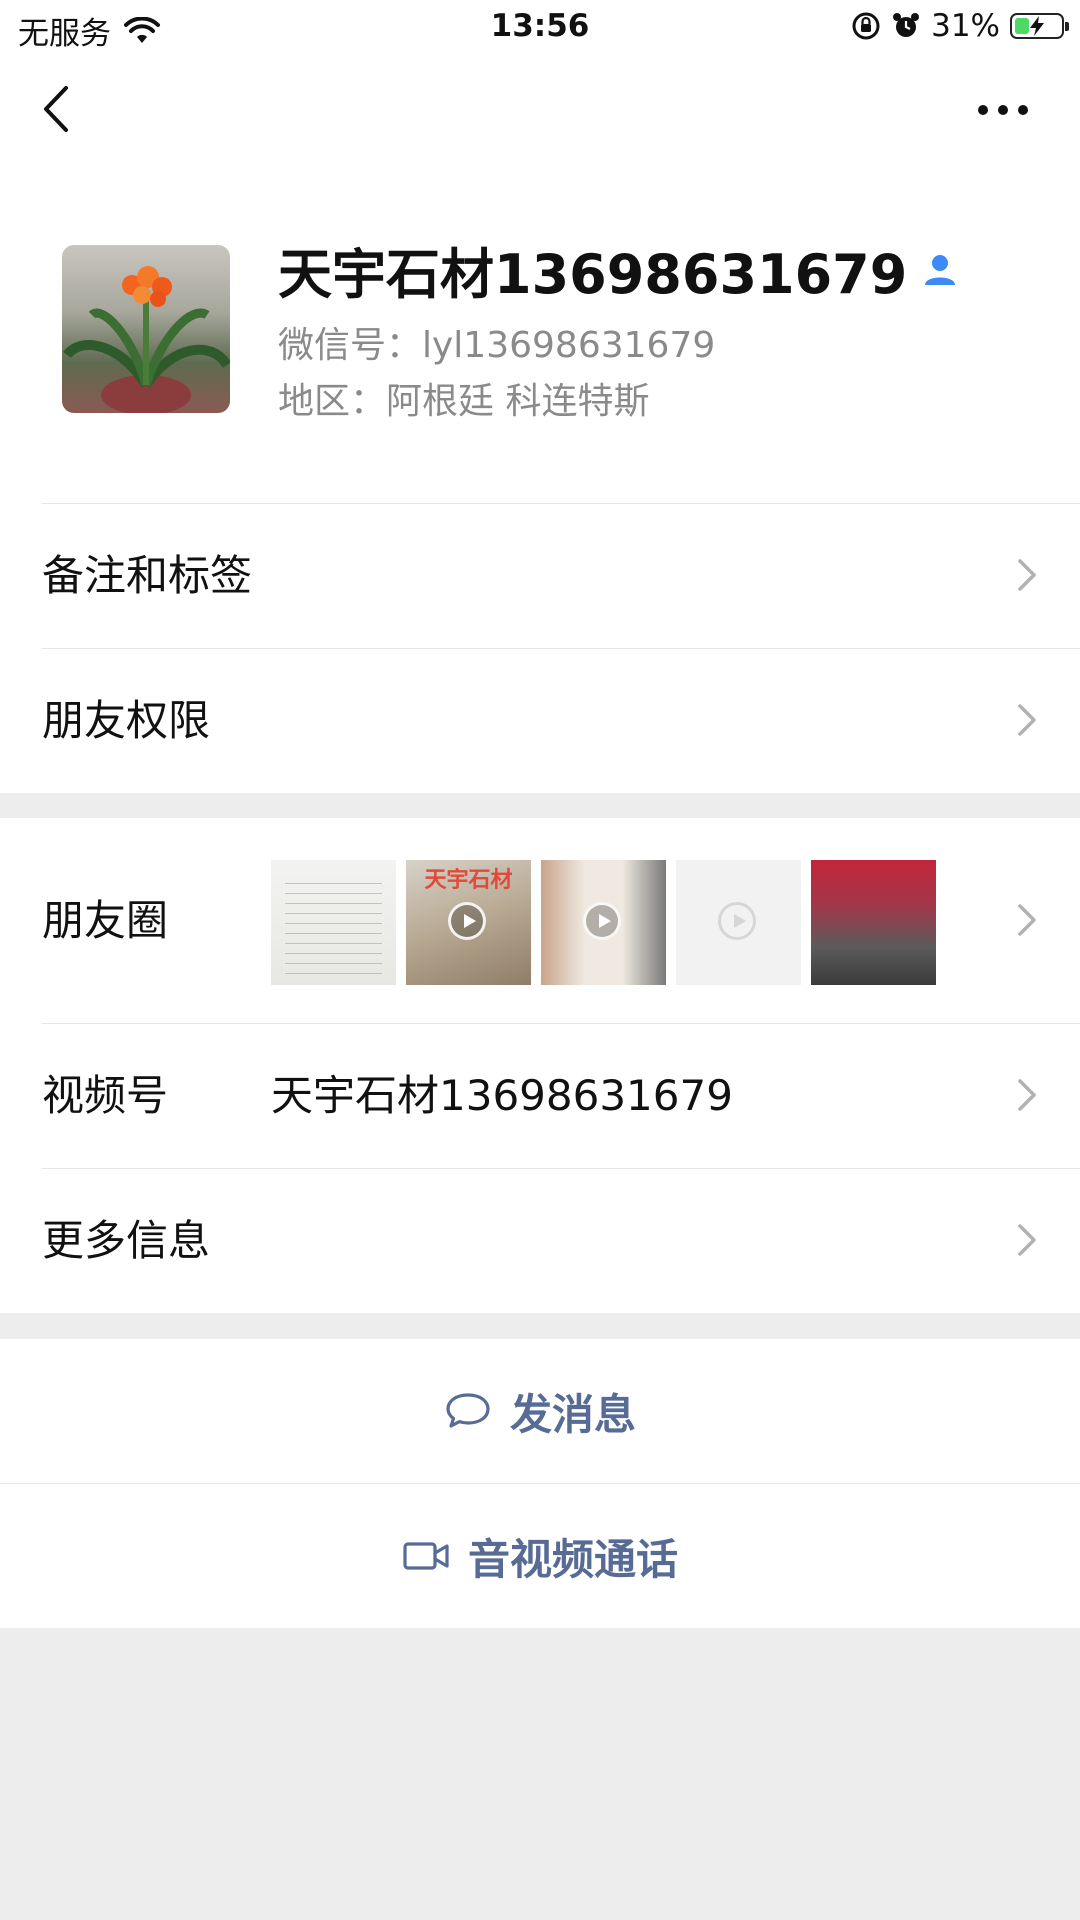  I want to click on row-label: 朋友圈, so click(105, 920).